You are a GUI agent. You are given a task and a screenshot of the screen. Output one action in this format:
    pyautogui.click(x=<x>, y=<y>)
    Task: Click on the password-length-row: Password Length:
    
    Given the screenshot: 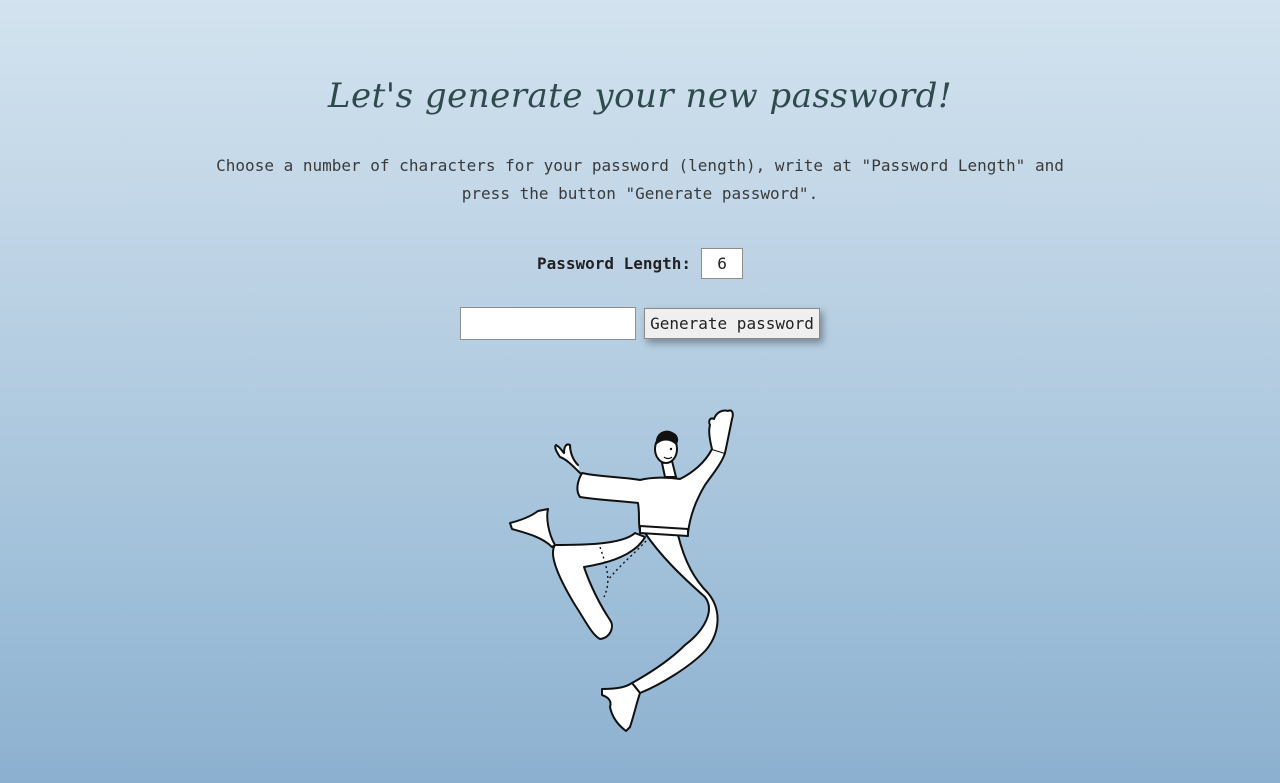 What is the action you would take?
    pyautogui.click(x=640, y=263)
    